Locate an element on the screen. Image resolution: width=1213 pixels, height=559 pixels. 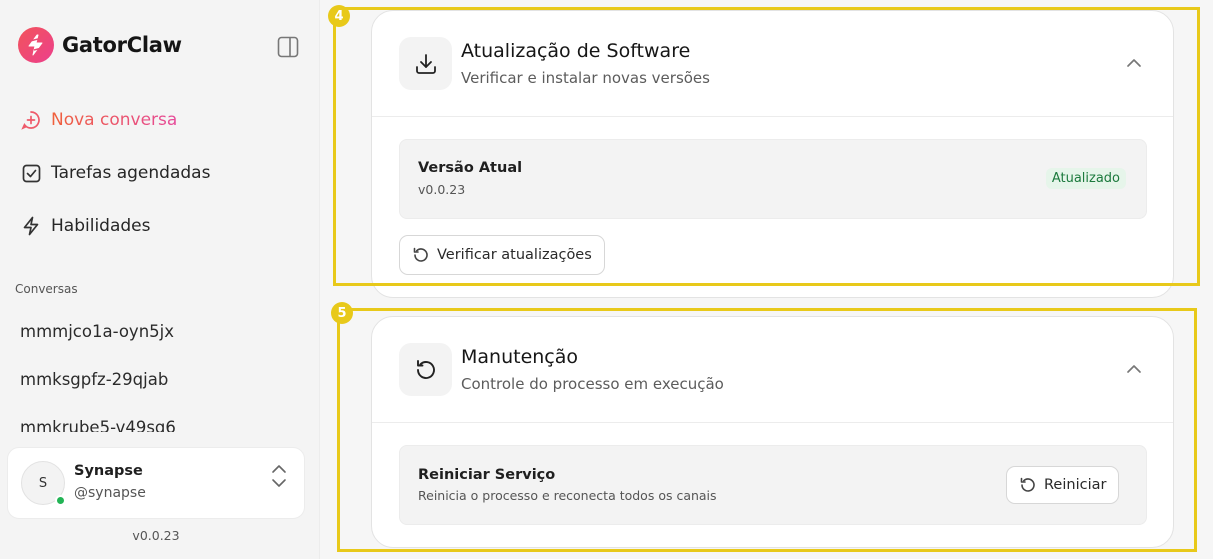
chevron-up-down-icon is located at coordinates (279, 476).